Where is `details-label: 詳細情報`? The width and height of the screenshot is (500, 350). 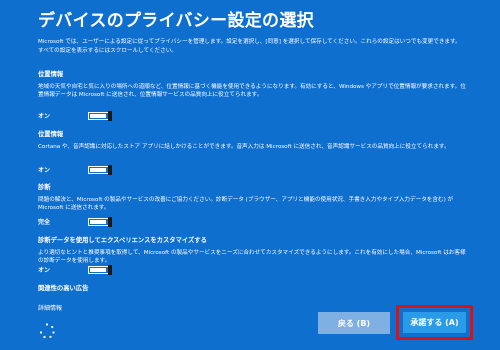 details-label: 詳細情報 is located at coordinates (50, 308).